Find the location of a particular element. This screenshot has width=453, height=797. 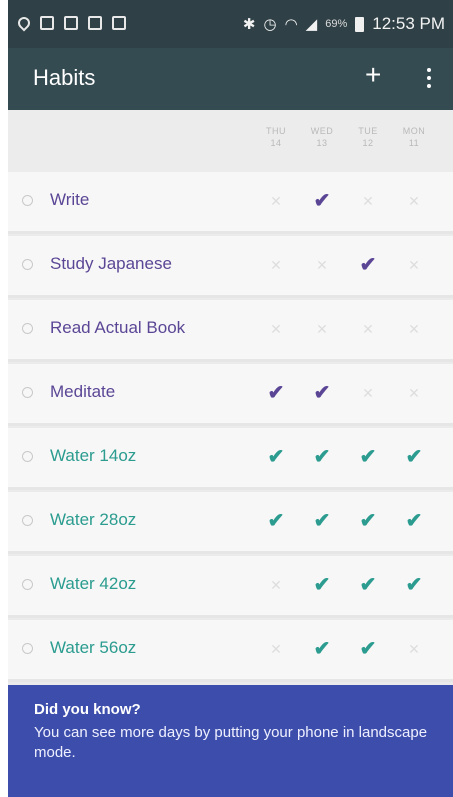

app-icon is located at coordinates (119, 23).